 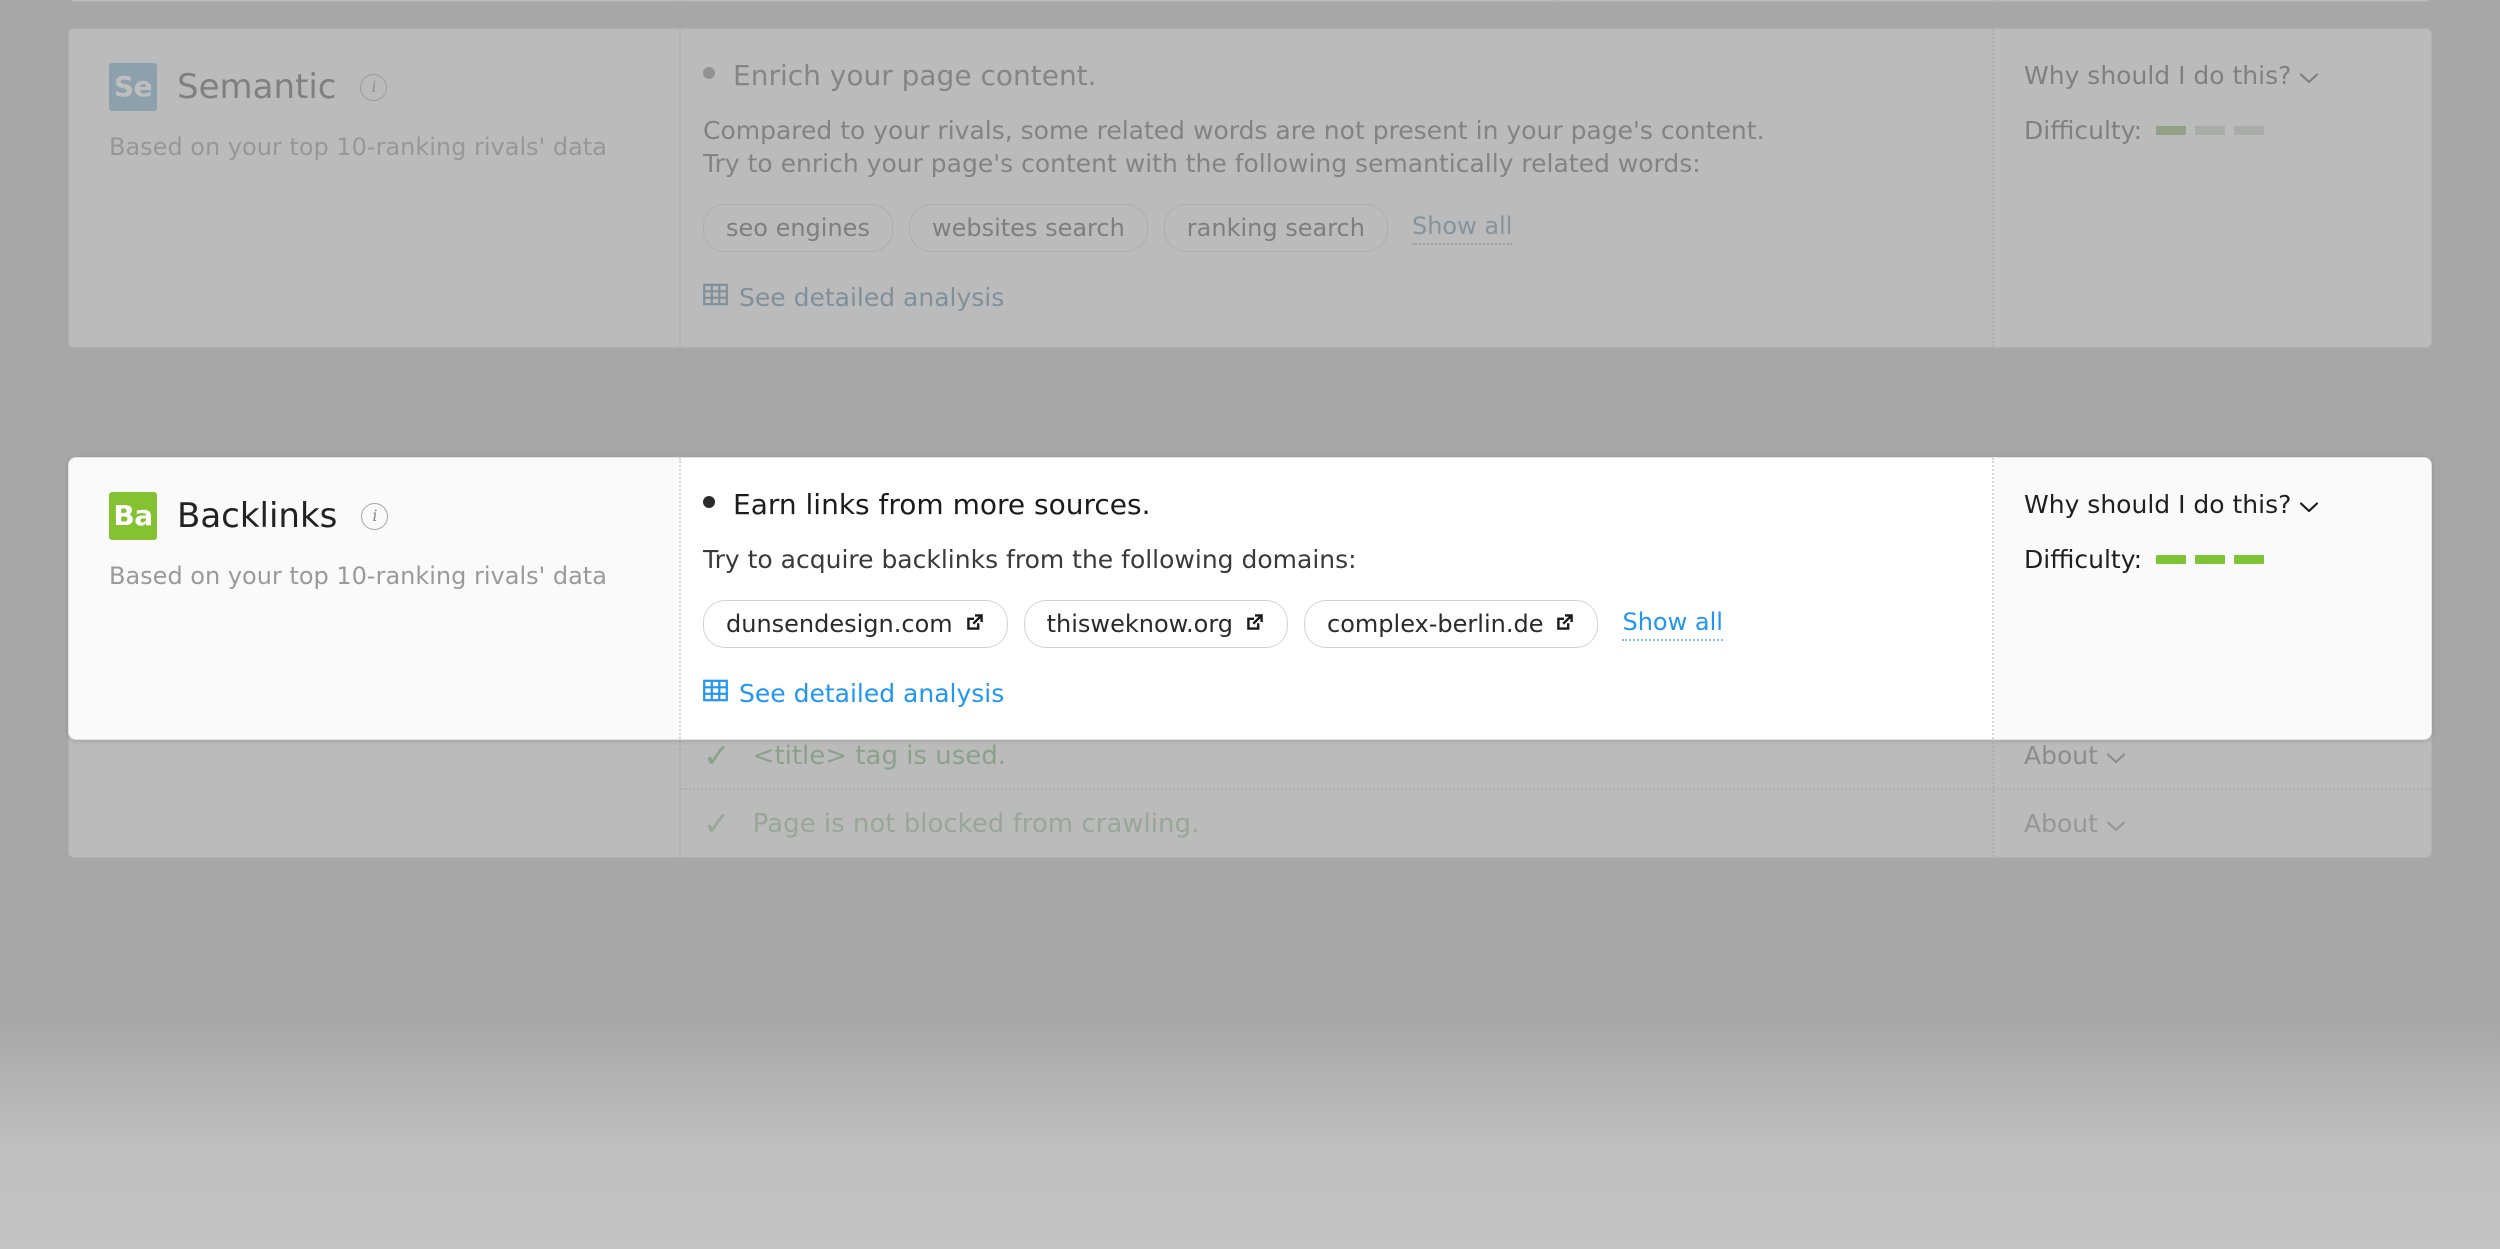 What do you see at coordinates (1140, 624) in the screenshot?
I see `domain-chip-label: thisweknow.org` at bounding box center [1140, 624].